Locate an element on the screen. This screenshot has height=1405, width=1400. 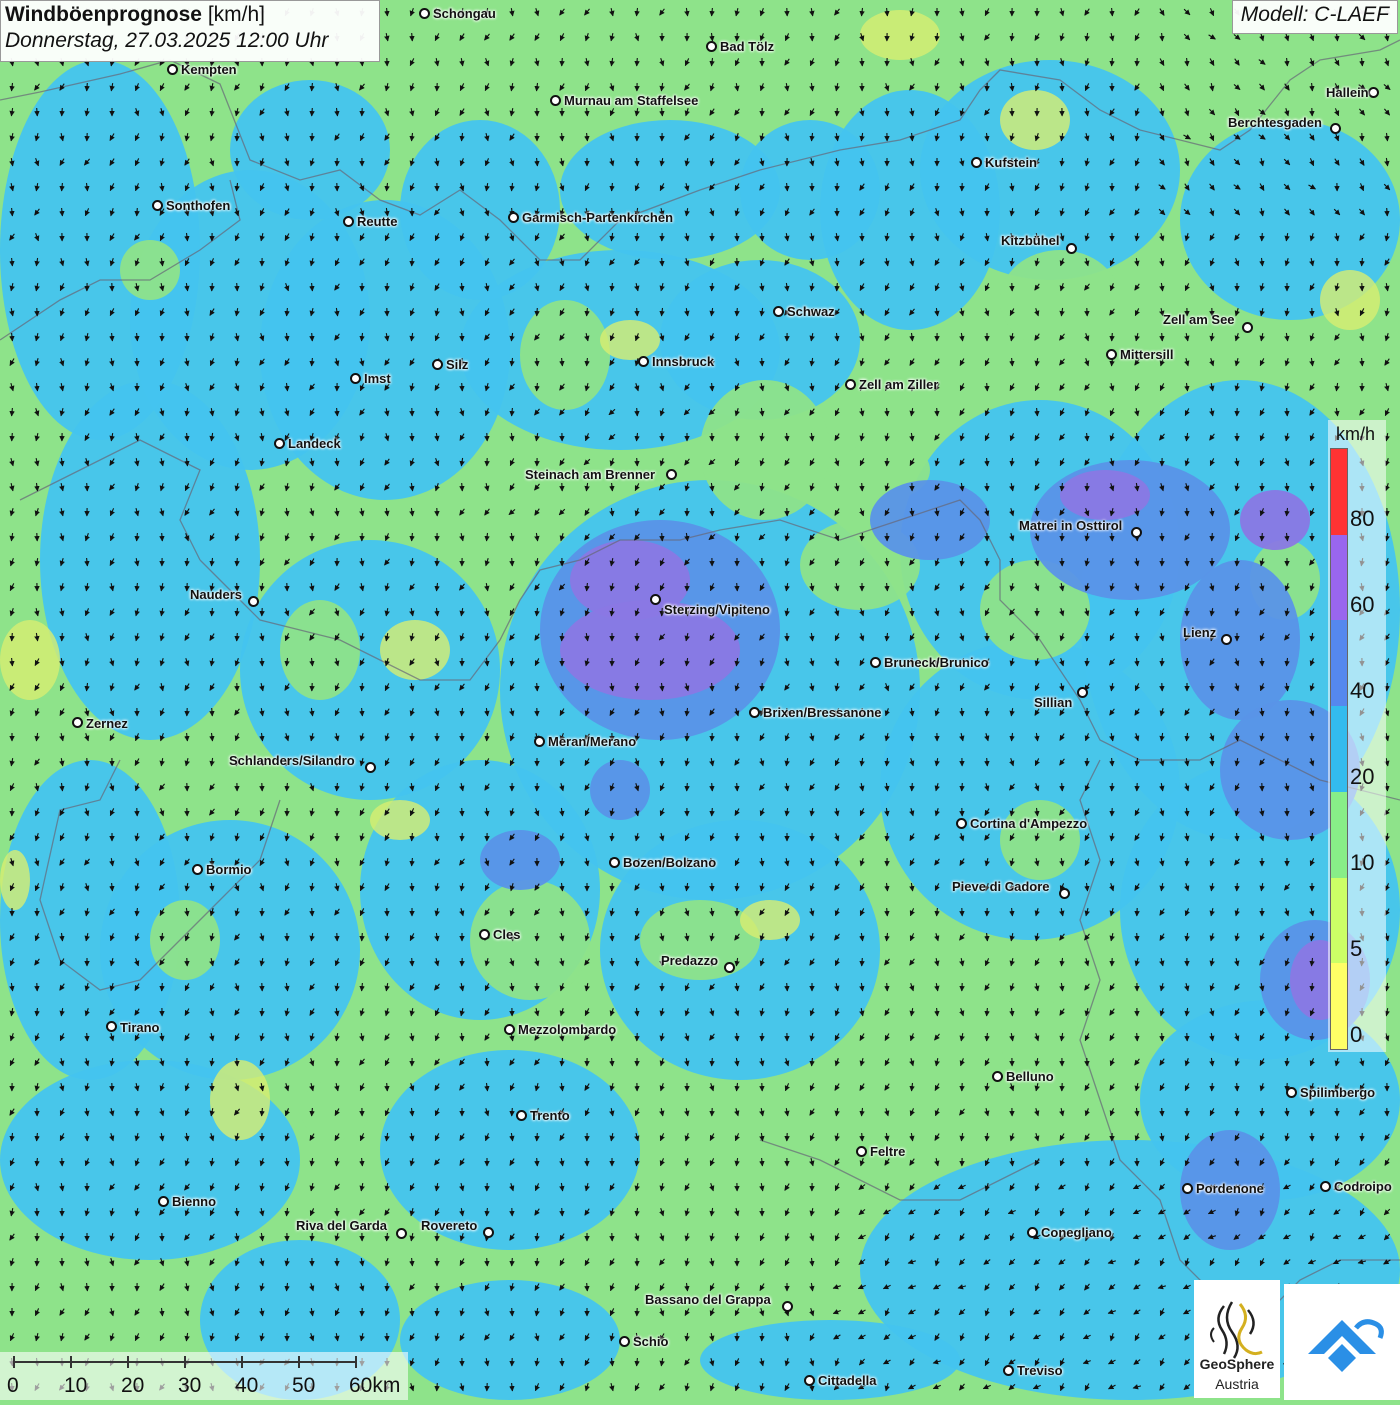
scale-label: 50 is located at coordinates (303, 1386).